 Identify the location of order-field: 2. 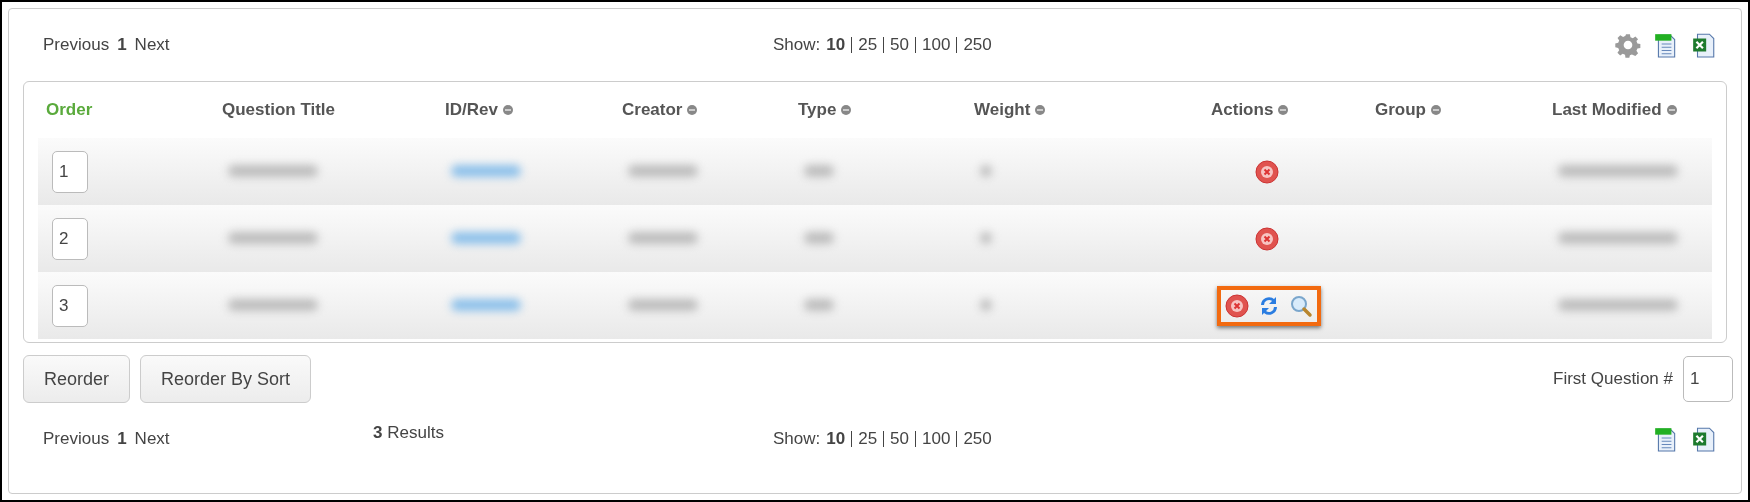
(70, 238).